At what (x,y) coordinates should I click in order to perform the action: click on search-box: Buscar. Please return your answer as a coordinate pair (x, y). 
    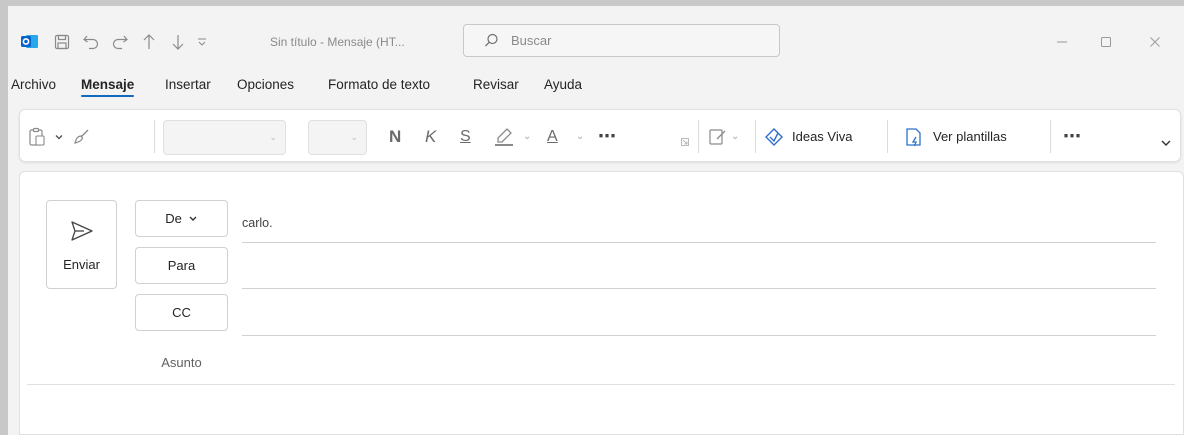
    Looking at the image, I should click on (621, 40).